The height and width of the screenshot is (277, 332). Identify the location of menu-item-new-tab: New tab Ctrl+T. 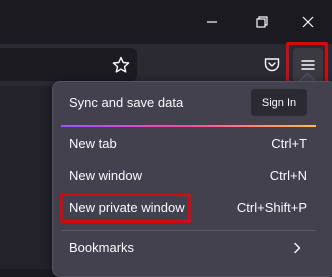
(187, 144).